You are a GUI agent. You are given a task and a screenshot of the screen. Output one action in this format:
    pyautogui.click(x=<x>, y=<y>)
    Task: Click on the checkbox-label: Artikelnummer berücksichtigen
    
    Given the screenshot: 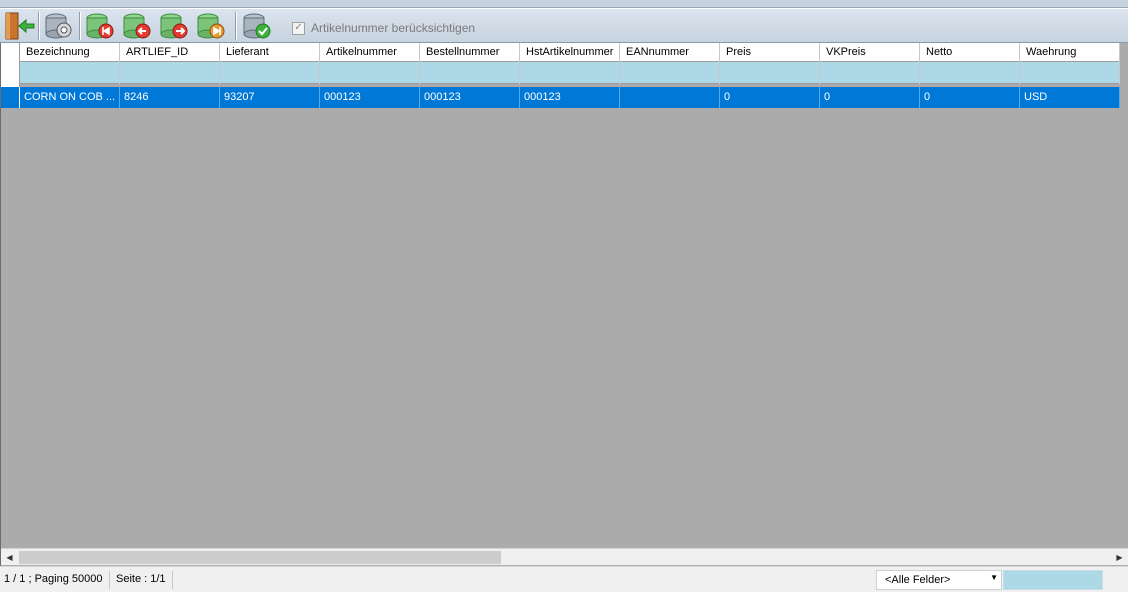 What is the action you would take?
    pyautogui.click(x=393, y=28)
    